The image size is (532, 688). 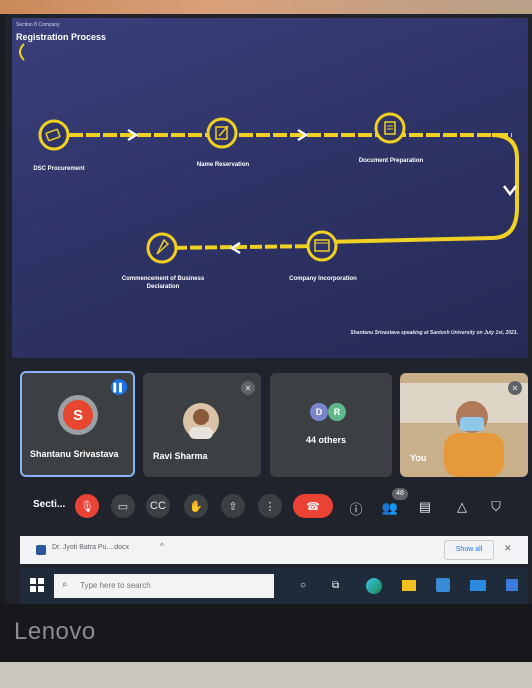 I want to click on avatar-initial: S, so click(x=78, y=415).